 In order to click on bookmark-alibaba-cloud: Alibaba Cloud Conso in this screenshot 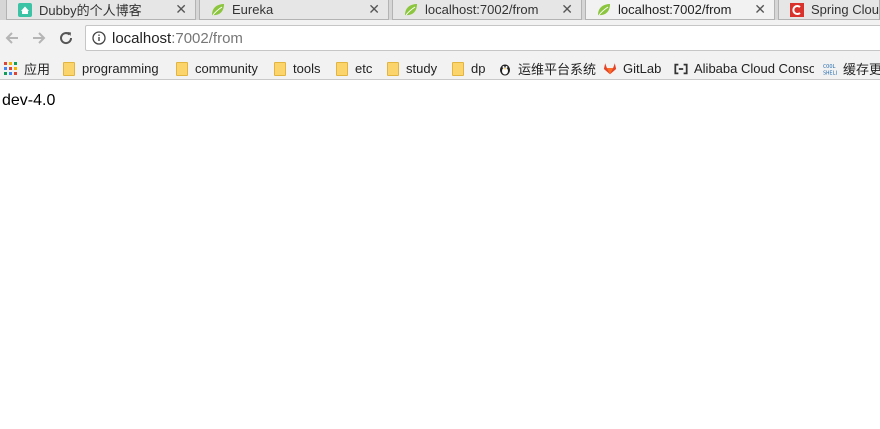, I will do `click(744, 68)`.